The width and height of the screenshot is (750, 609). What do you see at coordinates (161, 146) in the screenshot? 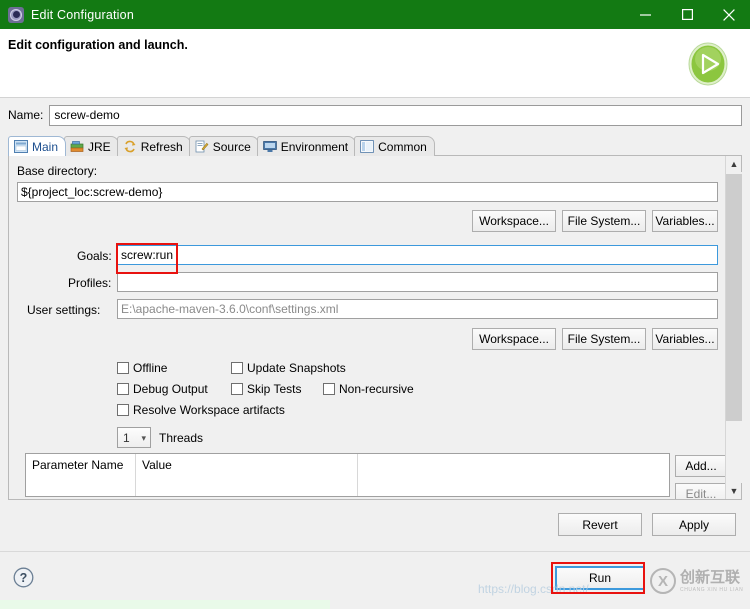
I see `tab-refresh-label: Refresh` at bounding box center [161, 146].